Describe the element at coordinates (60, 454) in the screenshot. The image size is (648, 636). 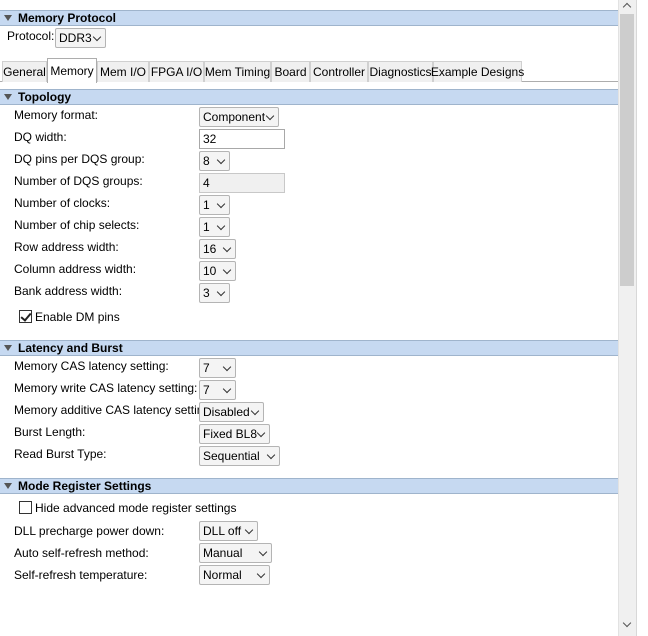
I see `read-burst-type-label: Read Burst Type:` at that location.